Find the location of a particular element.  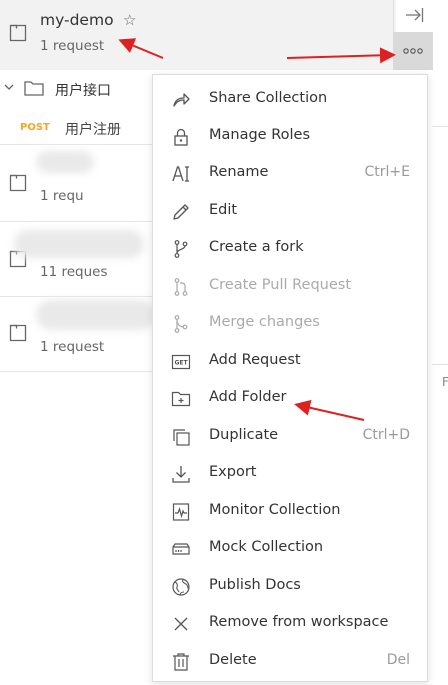

menu-item-shortcut: Ctrl+E is located at coordinates (387, 172).